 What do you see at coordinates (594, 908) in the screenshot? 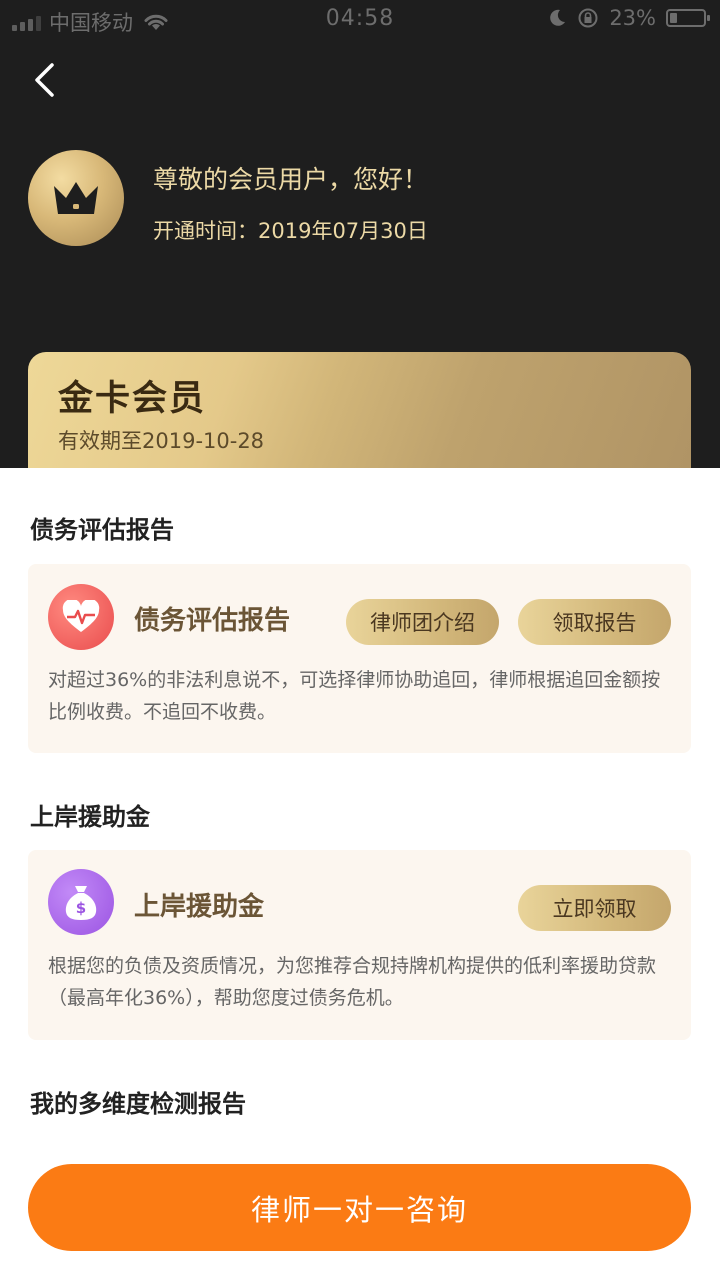
I see `claim-now-button: 立即领取` at bounding box center [594, 908].